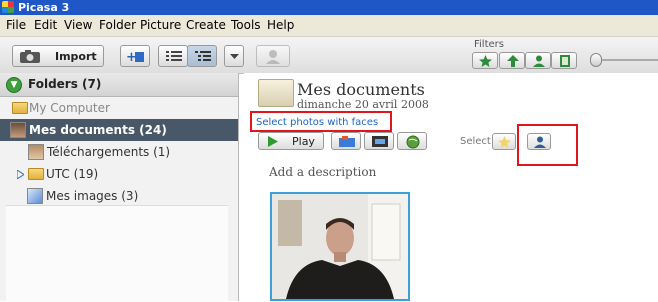 Image resolution: width=658 pixels, height=302 pixels. What do you see at coordinates (206, 25) in the screenshot?
I see `menu-create: Create` at bounding box center [206, 25].